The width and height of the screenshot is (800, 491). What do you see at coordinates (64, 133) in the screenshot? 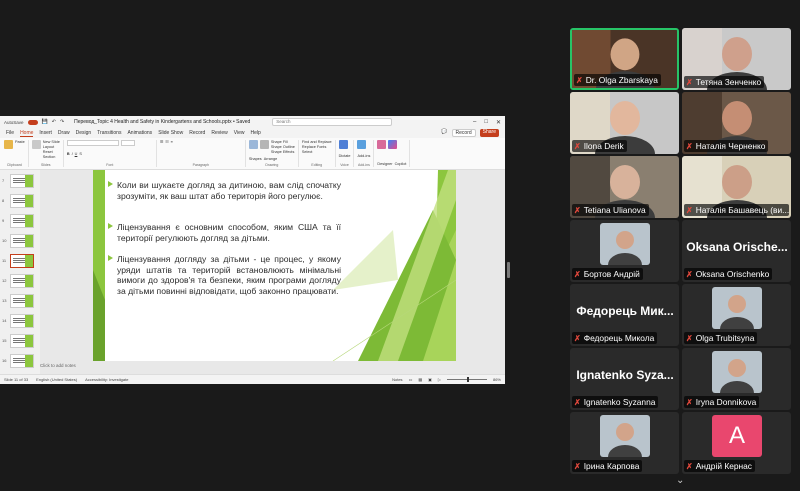
I see `tab-draw: Draw` at bounding box center [64, 133].